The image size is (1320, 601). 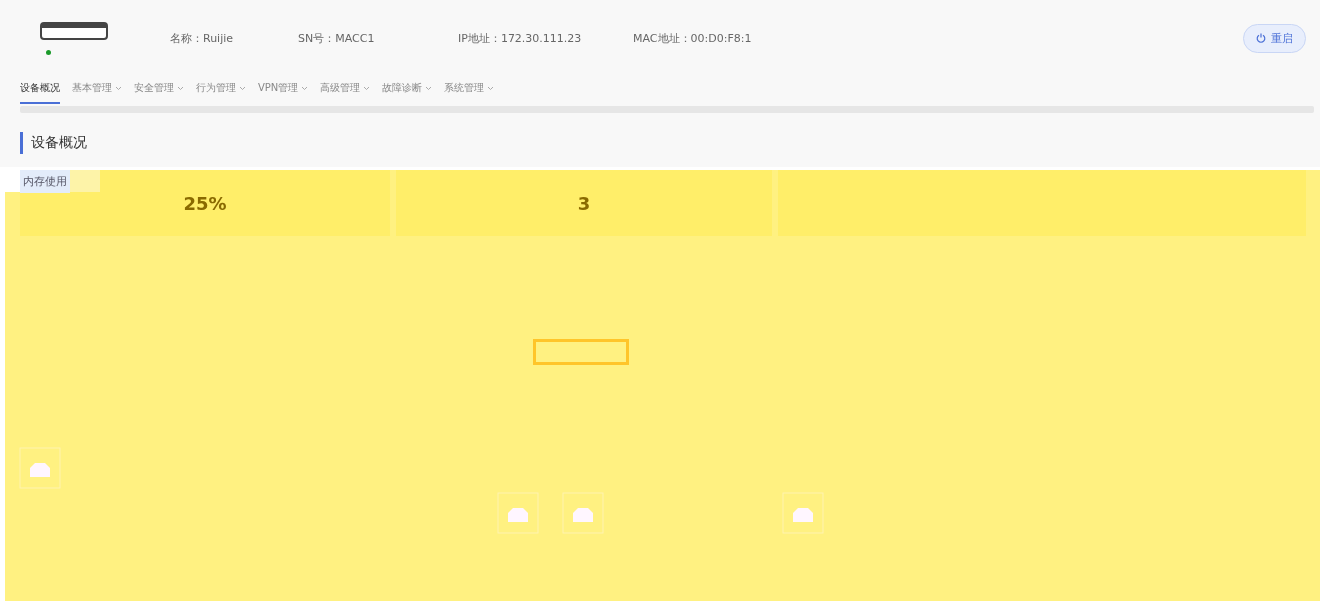 I want to click on device-info-text: SN号：MACC1, so click(x=337, y=38).